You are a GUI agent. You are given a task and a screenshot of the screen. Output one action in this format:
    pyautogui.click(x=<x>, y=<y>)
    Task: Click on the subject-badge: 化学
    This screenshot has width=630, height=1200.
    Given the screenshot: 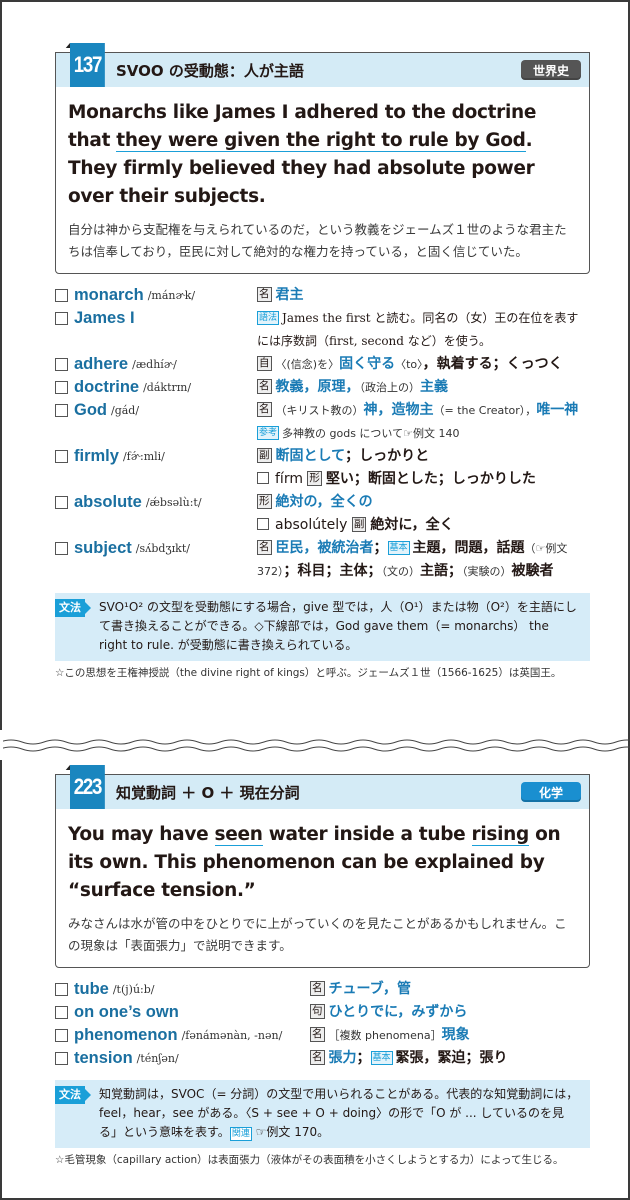 What is the action you would take?
    pyautogui.click(x=551, y=792)
    